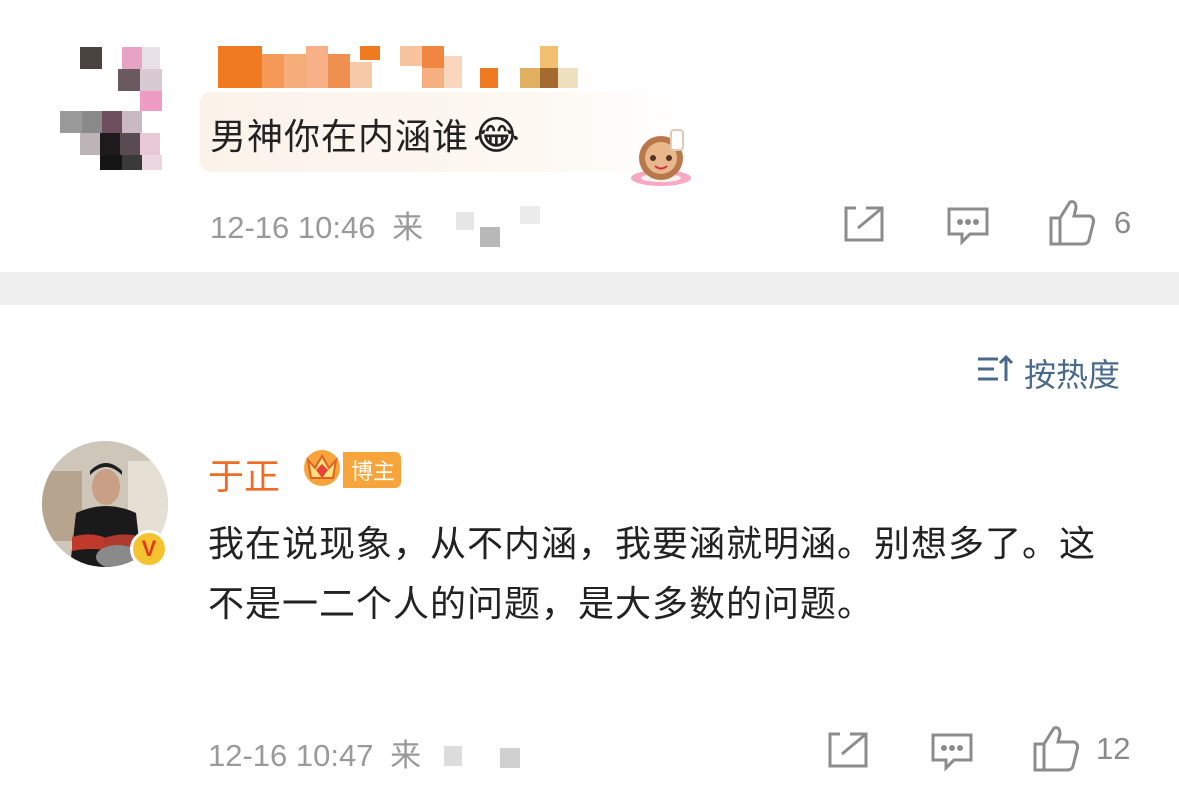 Image resolution: width=1179 pixels, height=799 pixels. What do you see at coordinates (995, 373) in the screenshot?
I see `sort-icon` at bounding box center [995, 373].